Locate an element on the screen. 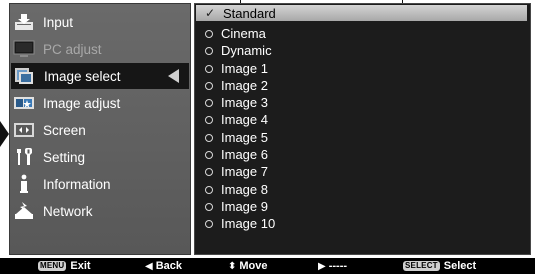 Image resolution: width=535 pixels, height=274 pixels. help-move-label: Move is located at coordinates (253, 266).